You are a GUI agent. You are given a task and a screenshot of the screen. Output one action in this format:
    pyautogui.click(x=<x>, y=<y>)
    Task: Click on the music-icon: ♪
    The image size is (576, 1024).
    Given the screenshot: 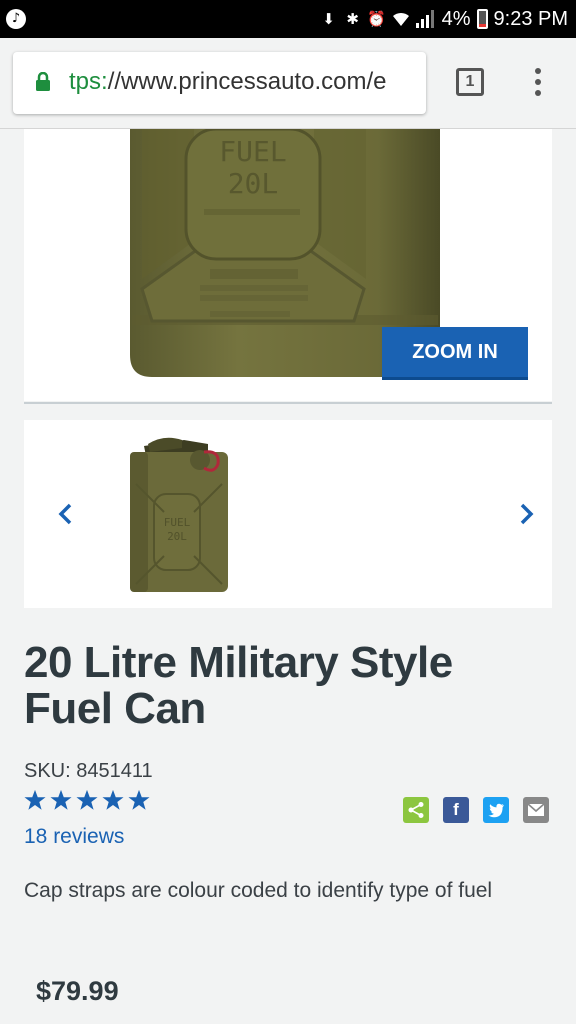 What is the action you would take?
    pyautogui.click(x=16, y=19)
    